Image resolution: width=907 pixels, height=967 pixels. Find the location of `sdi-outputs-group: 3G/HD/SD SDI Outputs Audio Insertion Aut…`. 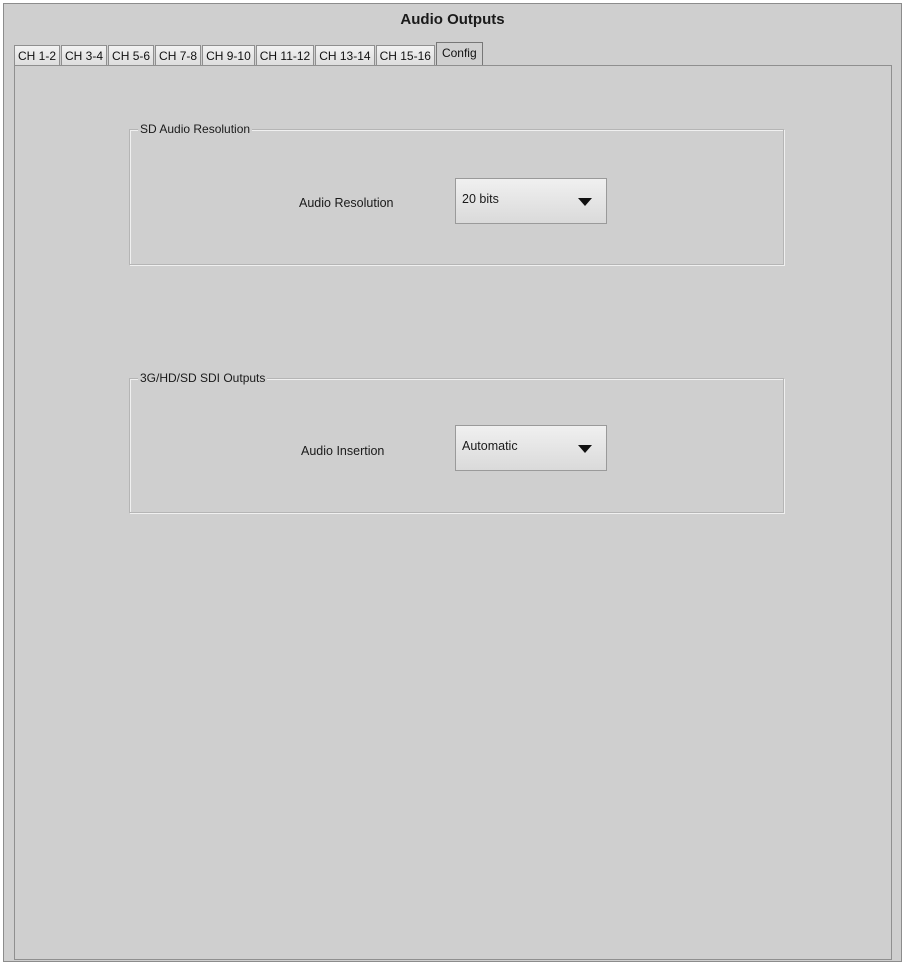

sdi-outputs-group: 3G/HD/SD SDI Outputs Audio Insertion Aut… is located at coordinates (456, 441).